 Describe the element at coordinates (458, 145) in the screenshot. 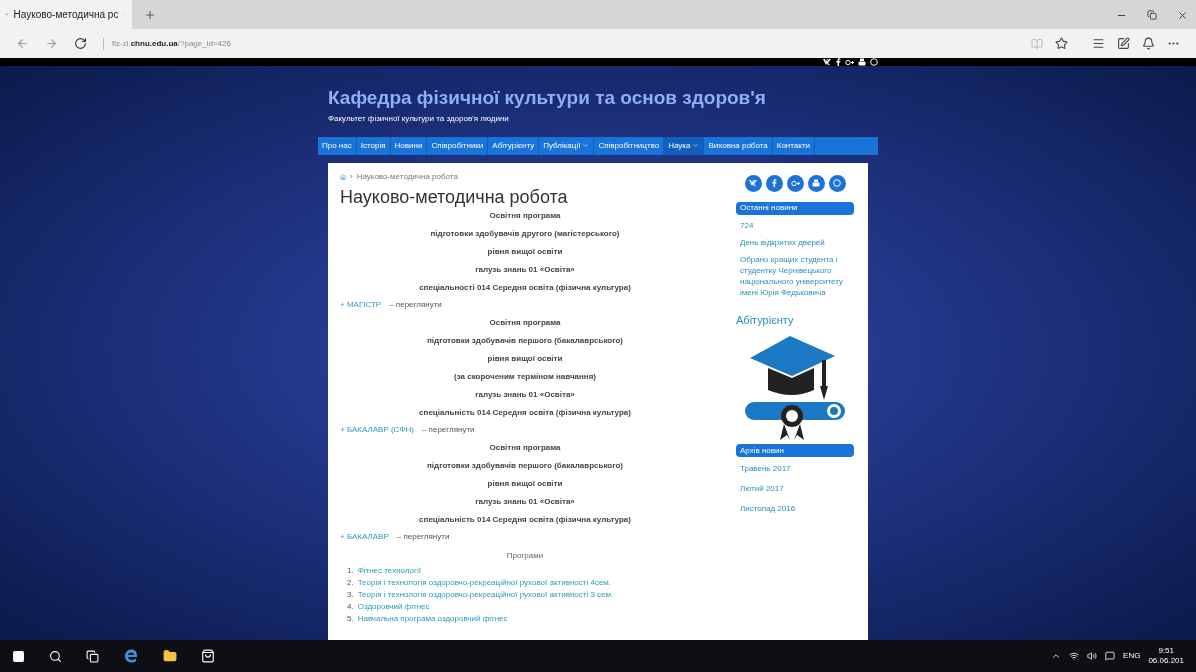

I see `nav-item: Співробітники` at that location.